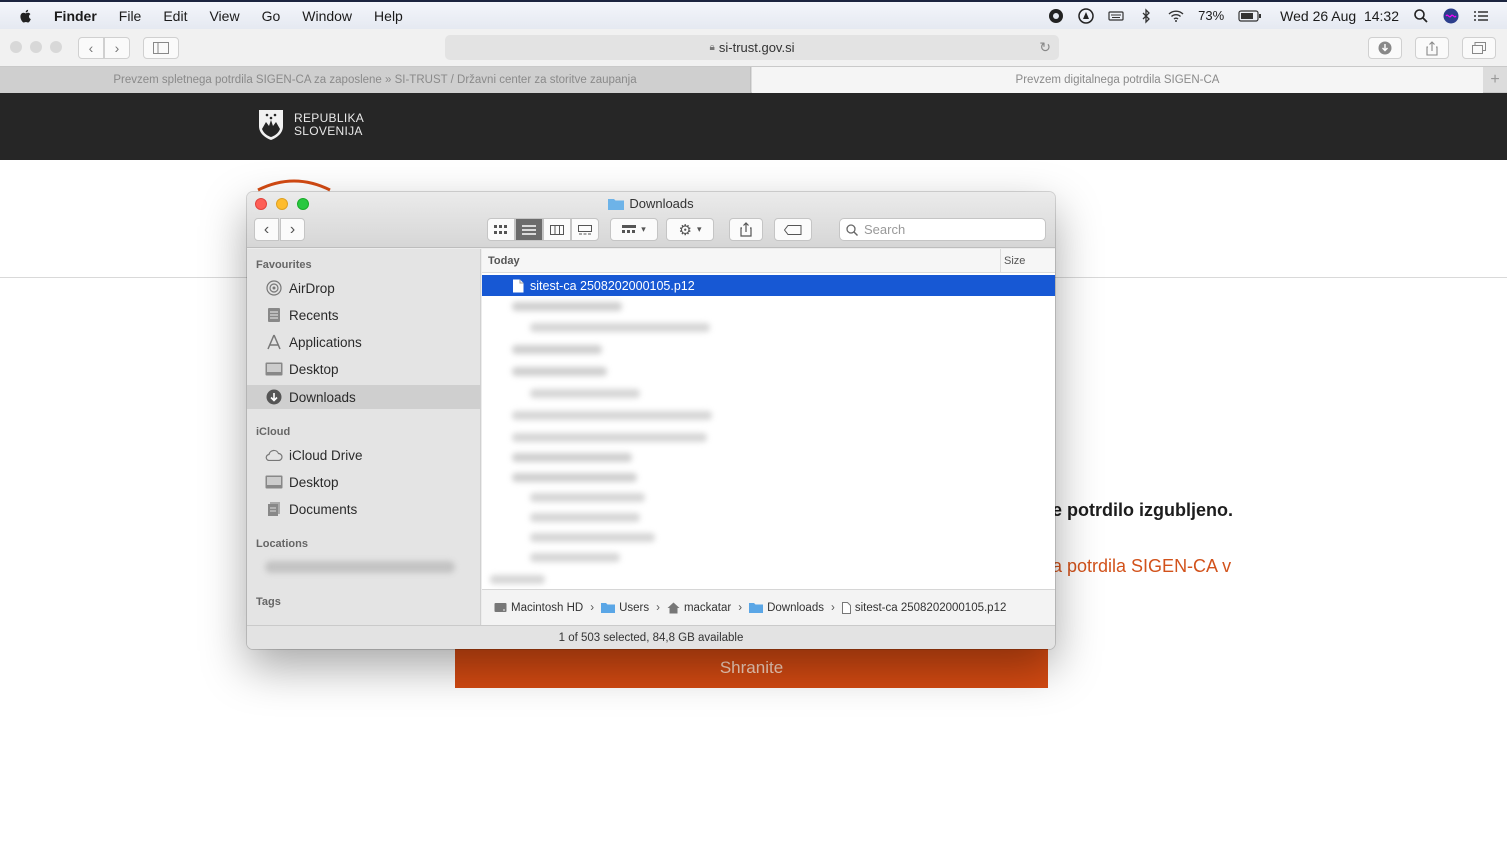 This screenshot has height=847, width=1507. Describe the element at coordinates (699, 608) in the screenshot. I see `path-segment-home: mackatar` at that location.